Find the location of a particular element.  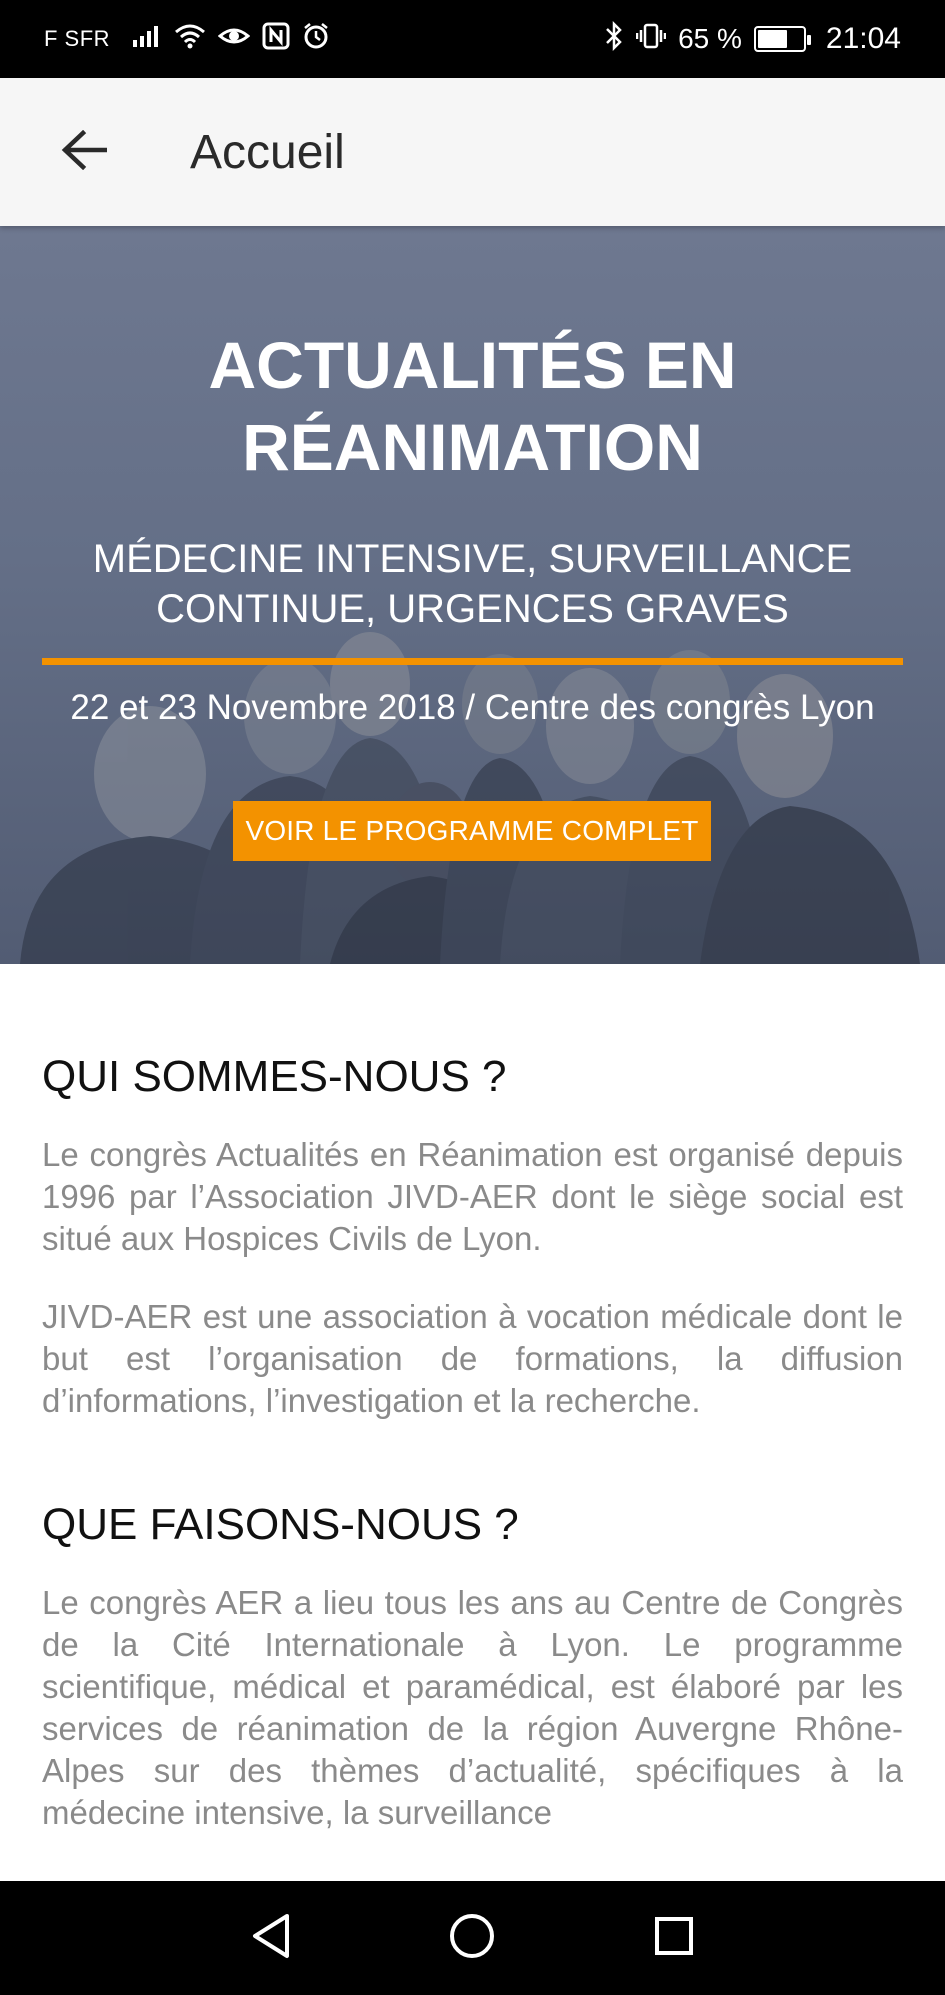

nfc-icon is located at coordinates (276, 39).